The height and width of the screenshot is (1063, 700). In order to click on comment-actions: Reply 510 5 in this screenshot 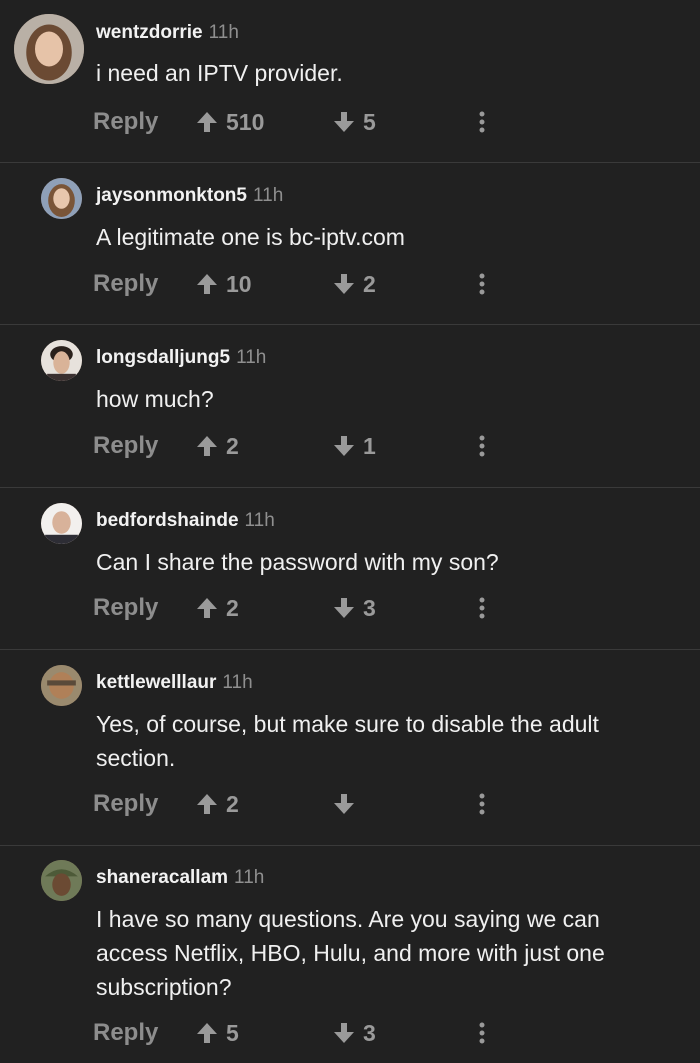, I will do `click(350, 122)`.